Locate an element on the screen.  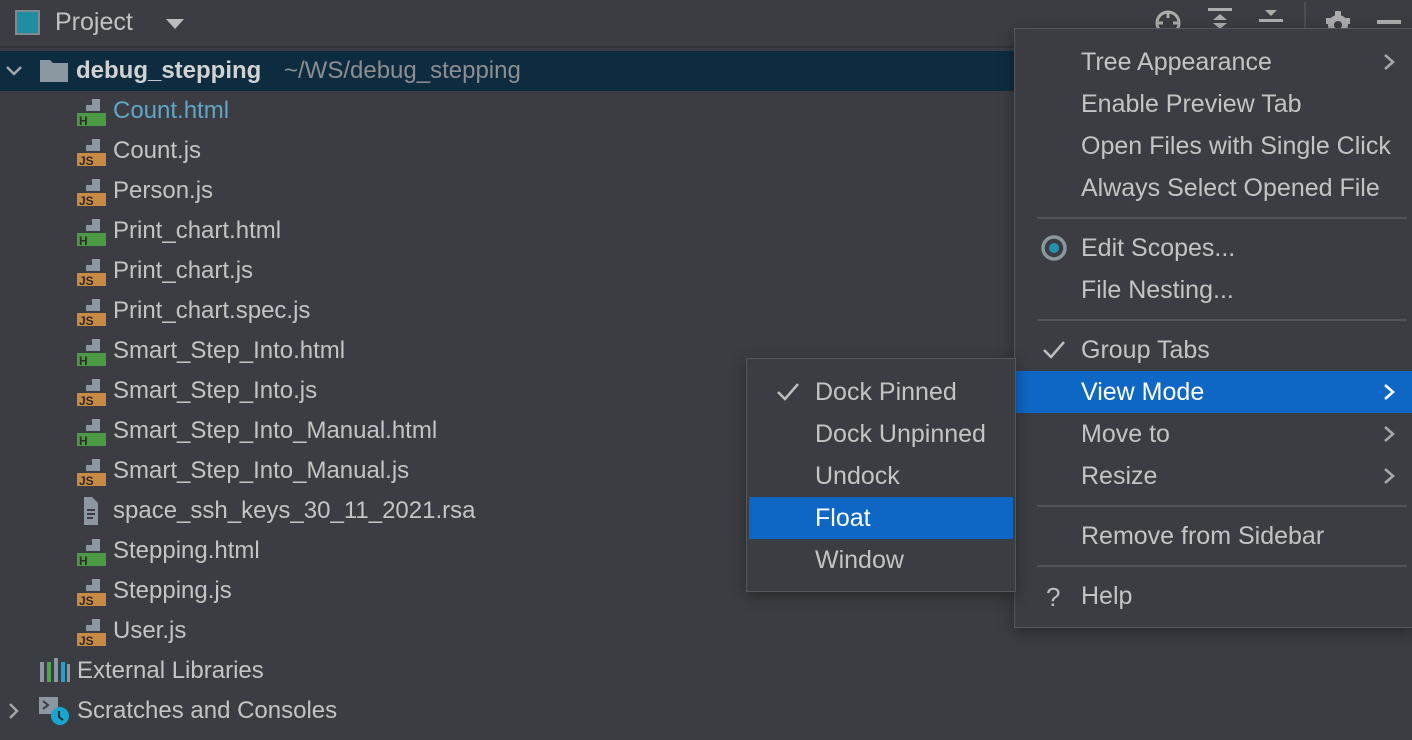
view-mode-dock-unpinned: Dock Unpinned is located at coordinates (881, 434).